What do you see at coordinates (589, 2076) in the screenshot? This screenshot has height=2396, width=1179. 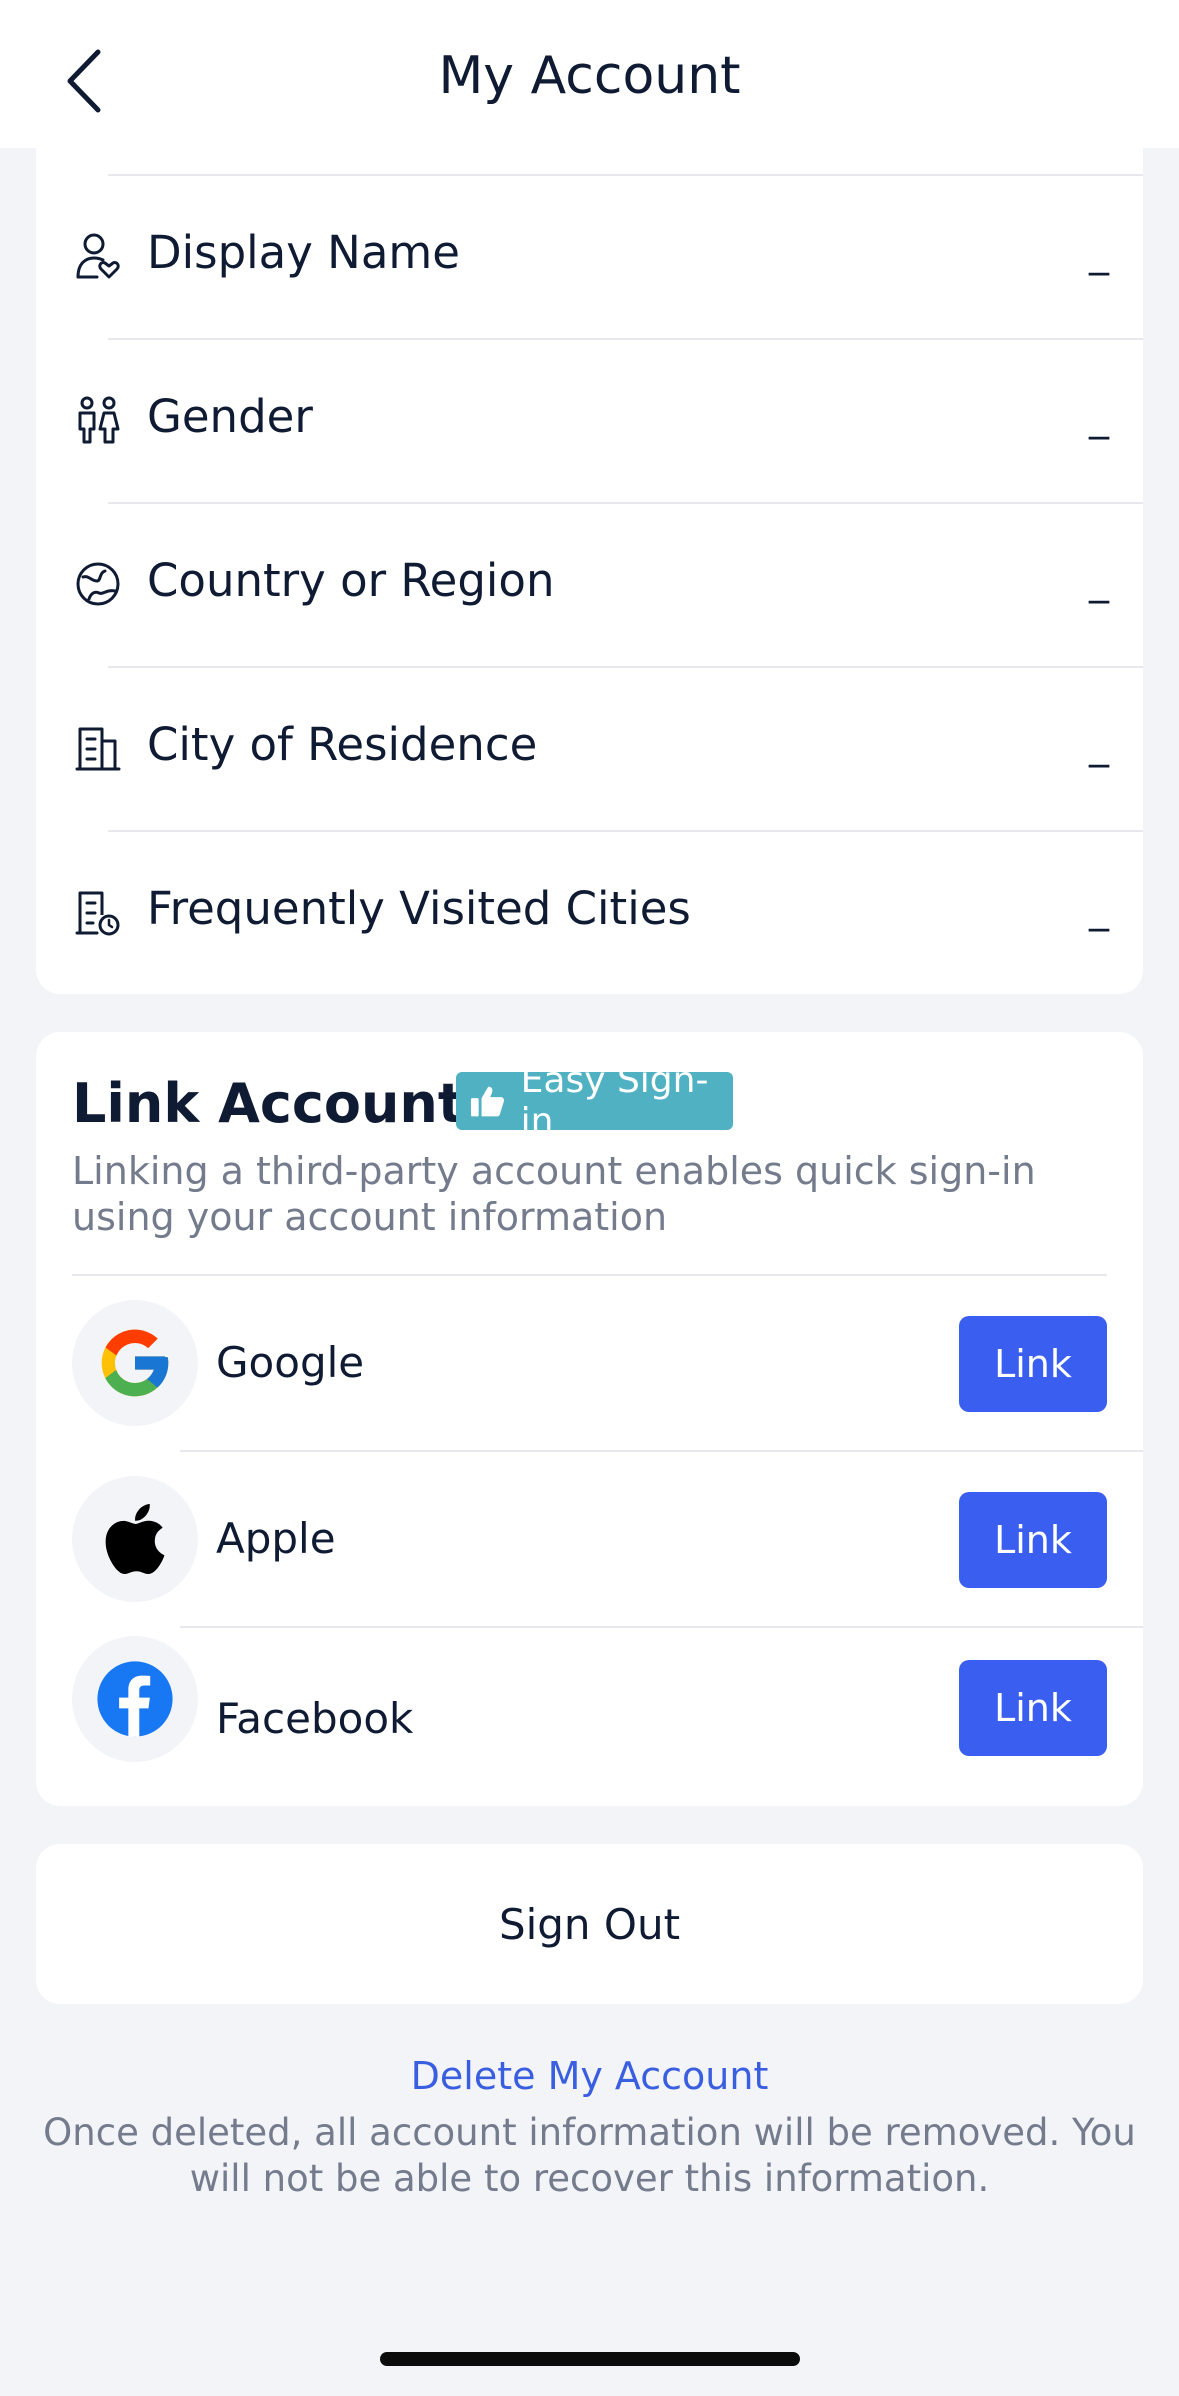 I see `delete-account-link: Delete My Account` at bounding box center [589, 2076].